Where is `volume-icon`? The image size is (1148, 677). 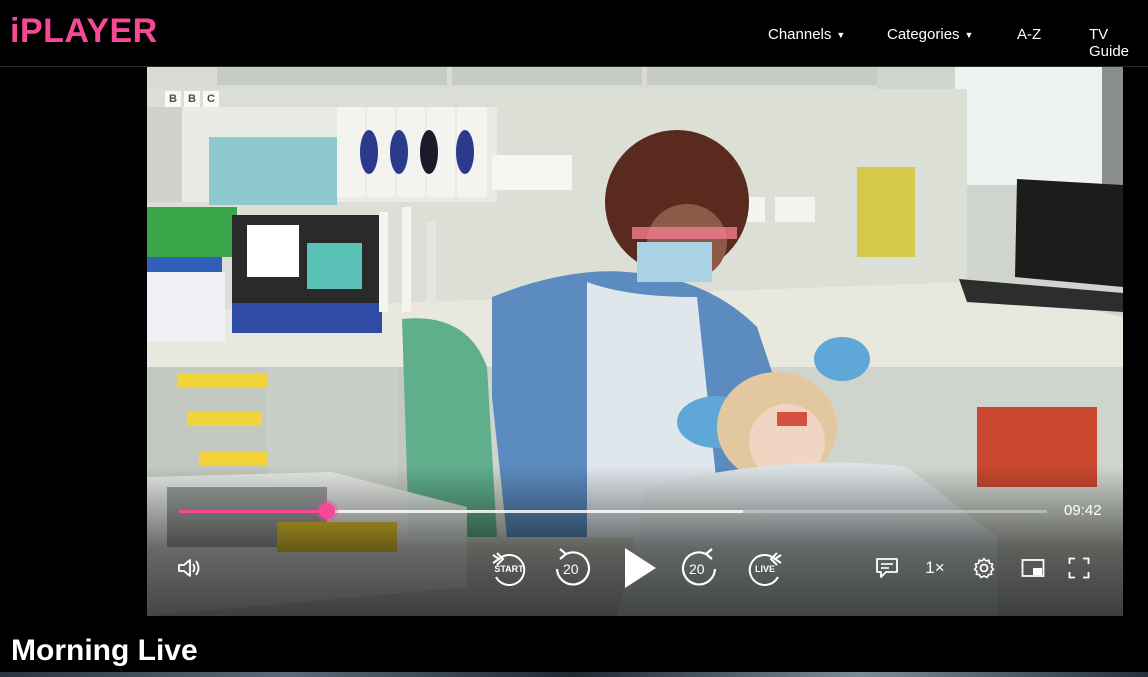 volume-icon is located at coordinates (189, 568).